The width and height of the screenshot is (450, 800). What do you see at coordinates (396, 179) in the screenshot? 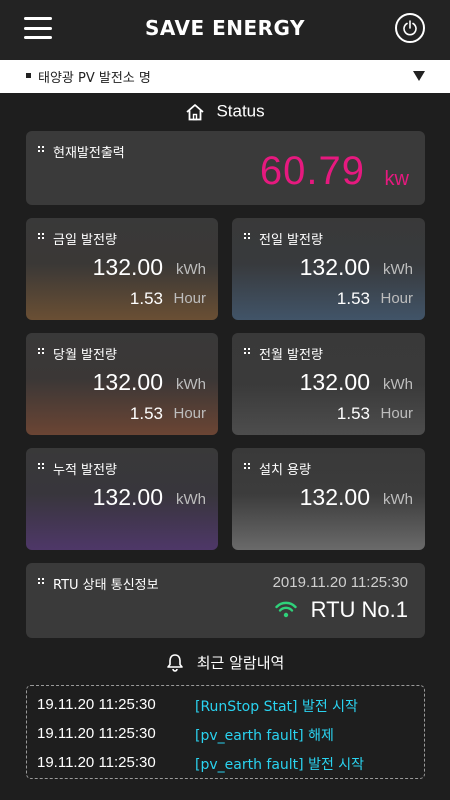
I see `current-output-unit: kw` at bounding box center [396, 179].